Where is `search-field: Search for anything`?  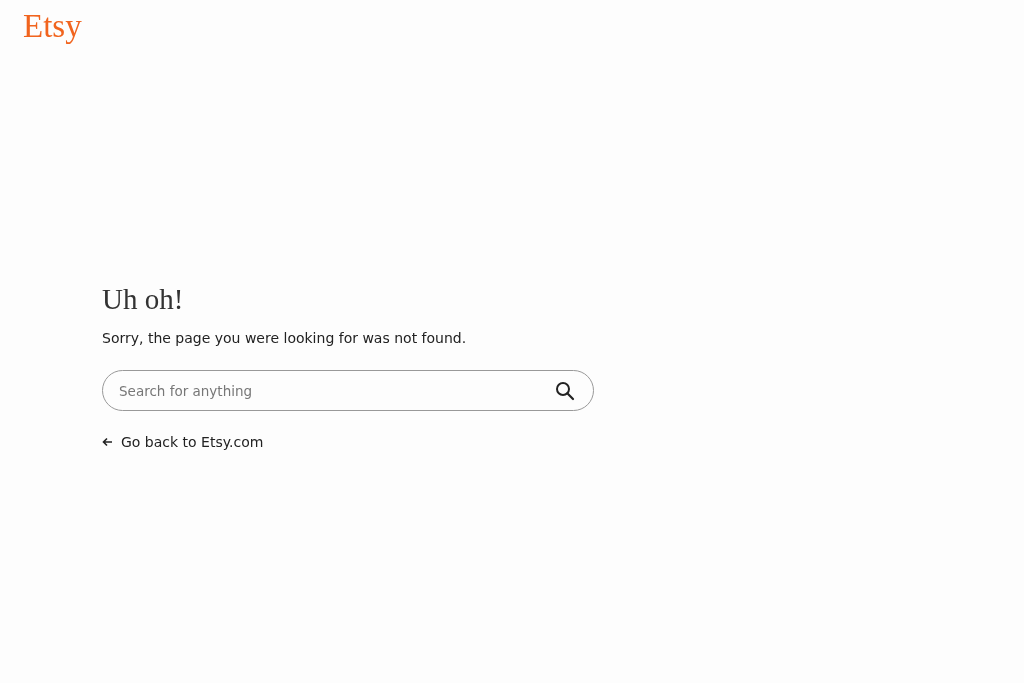 search-field: Search for anything is located at coordinates (348, 390).